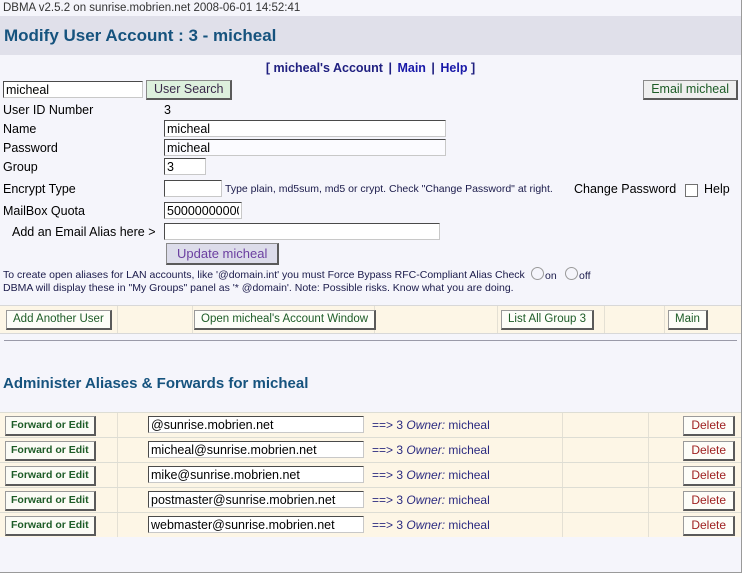 This screenshot has width=742, height=573. I want to click on page-title-bar: Modify User Account : 3 - micheal, so click(370, 35).